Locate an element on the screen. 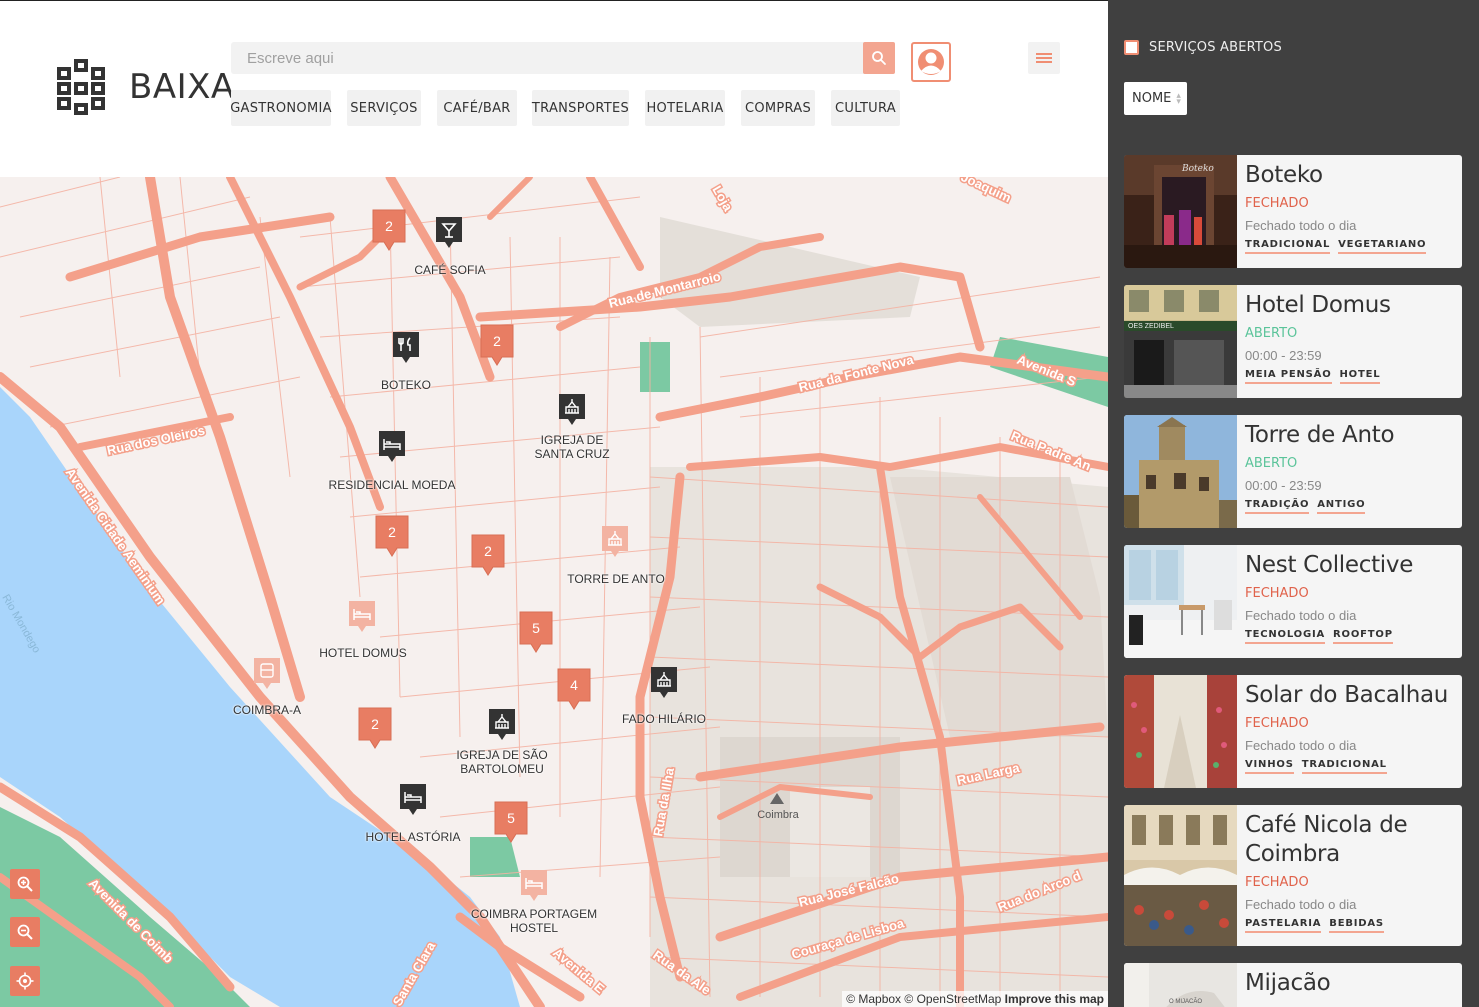 The image size is (1479, 1007). place-tag: TECNOLOGIA is located at coordinates (1285, 636).